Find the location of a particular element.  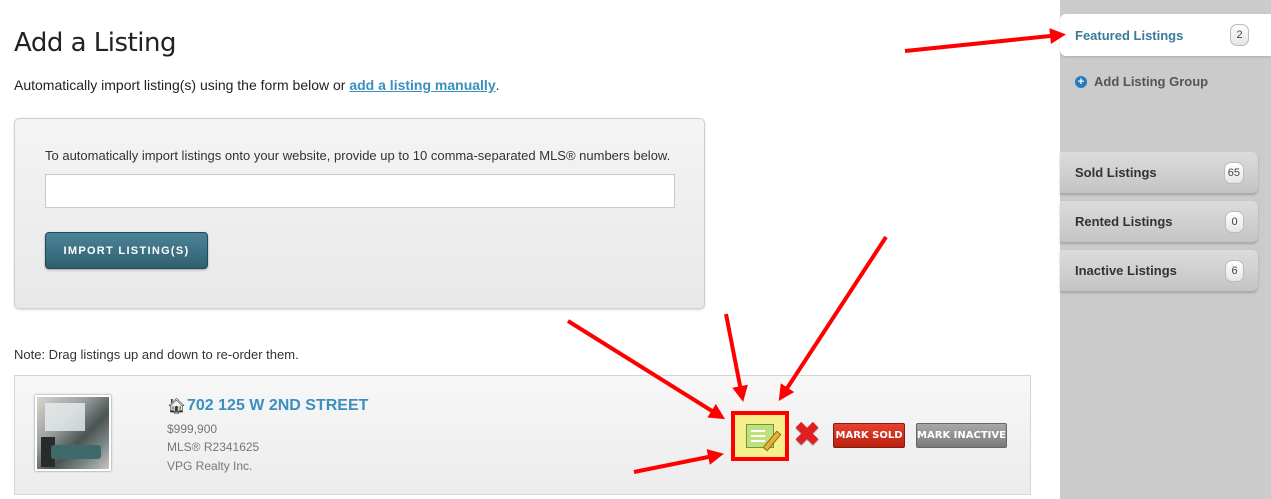

sidebar-item-featured-listings: Featured Listings 2 is located at coordinates (1165, 35).